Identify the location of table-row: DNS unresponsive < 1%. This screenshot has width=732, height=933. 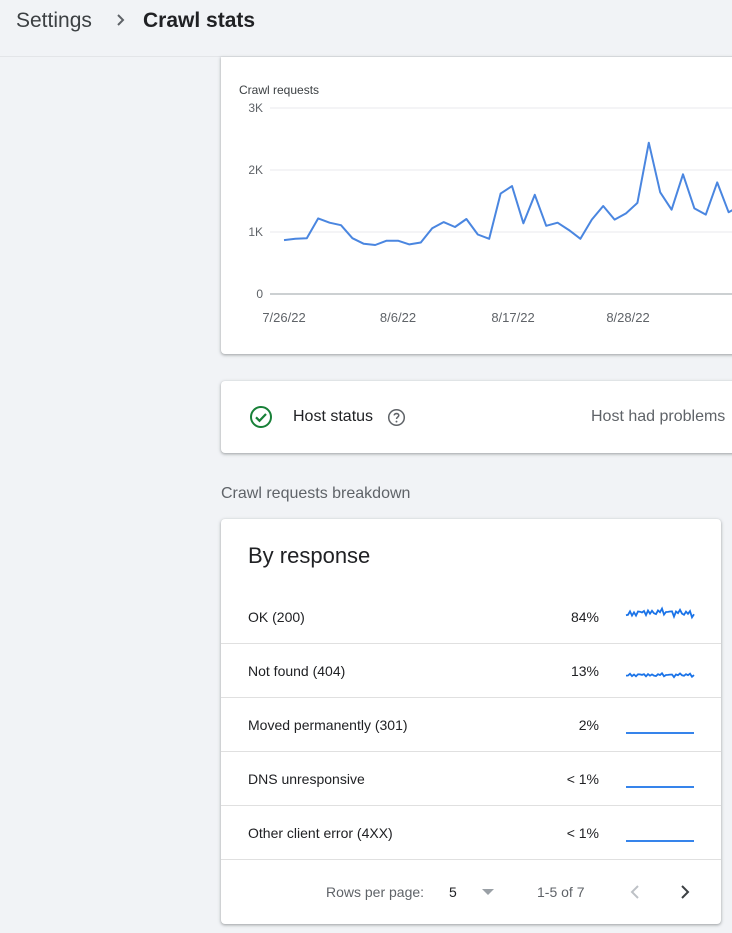
(471, 779).